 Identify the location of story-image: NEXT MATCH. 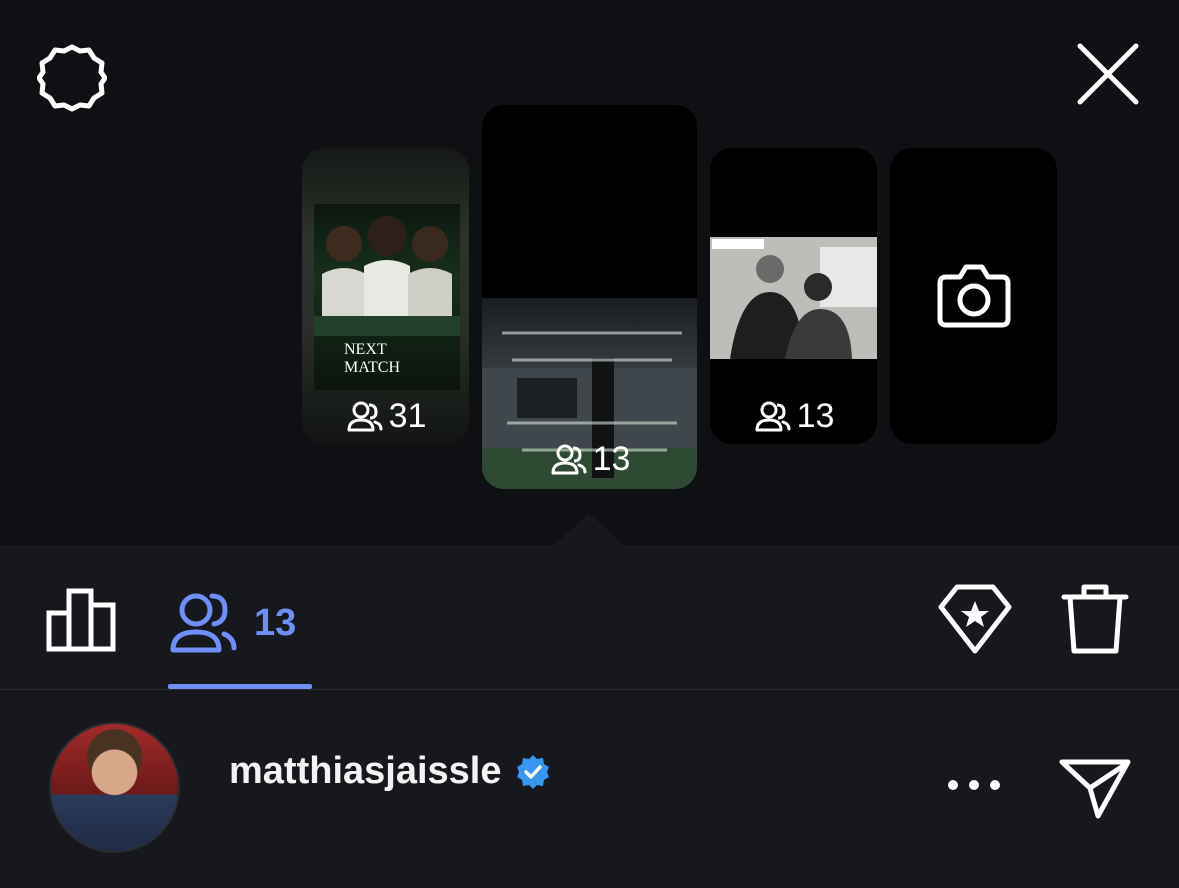
(387, 297).